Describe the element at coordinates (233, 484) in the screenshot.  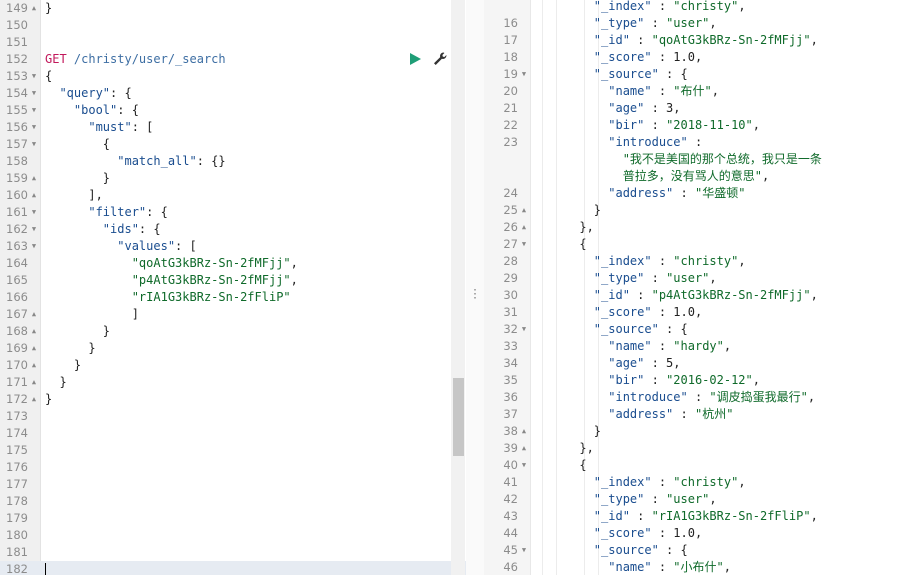
I see `request-line: 177` at that location.